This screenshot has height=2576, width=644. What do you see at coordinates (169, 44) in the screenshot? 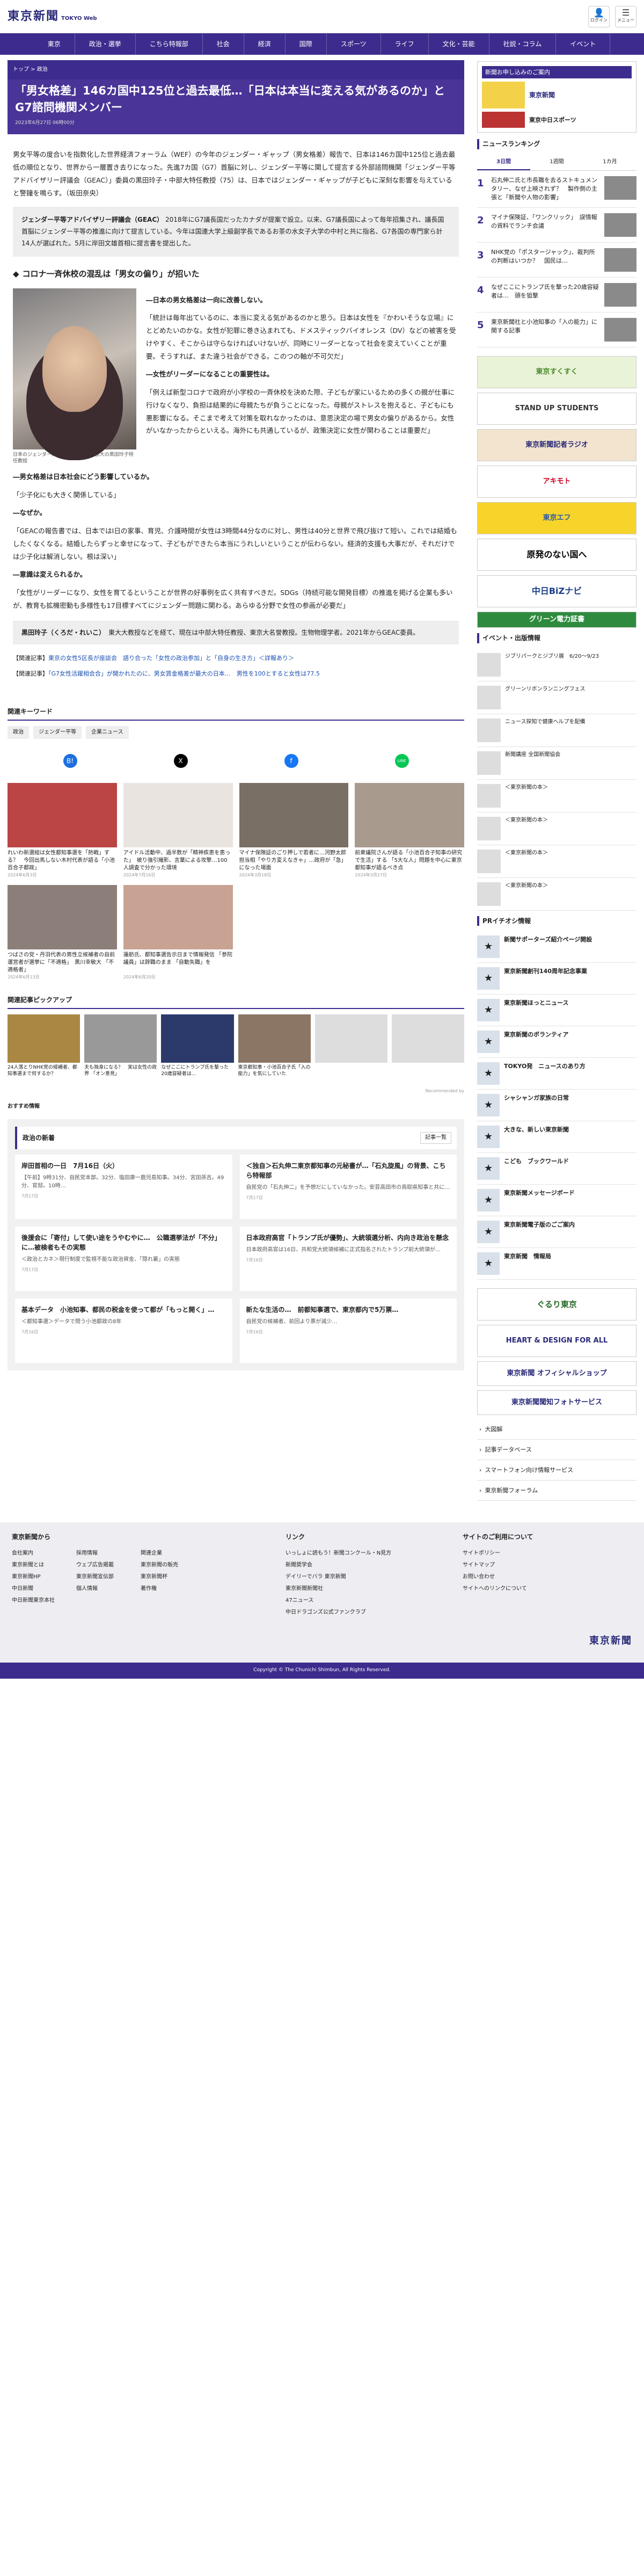
I see `nav-item: こちら特報部` at bounding box center [169, 44].